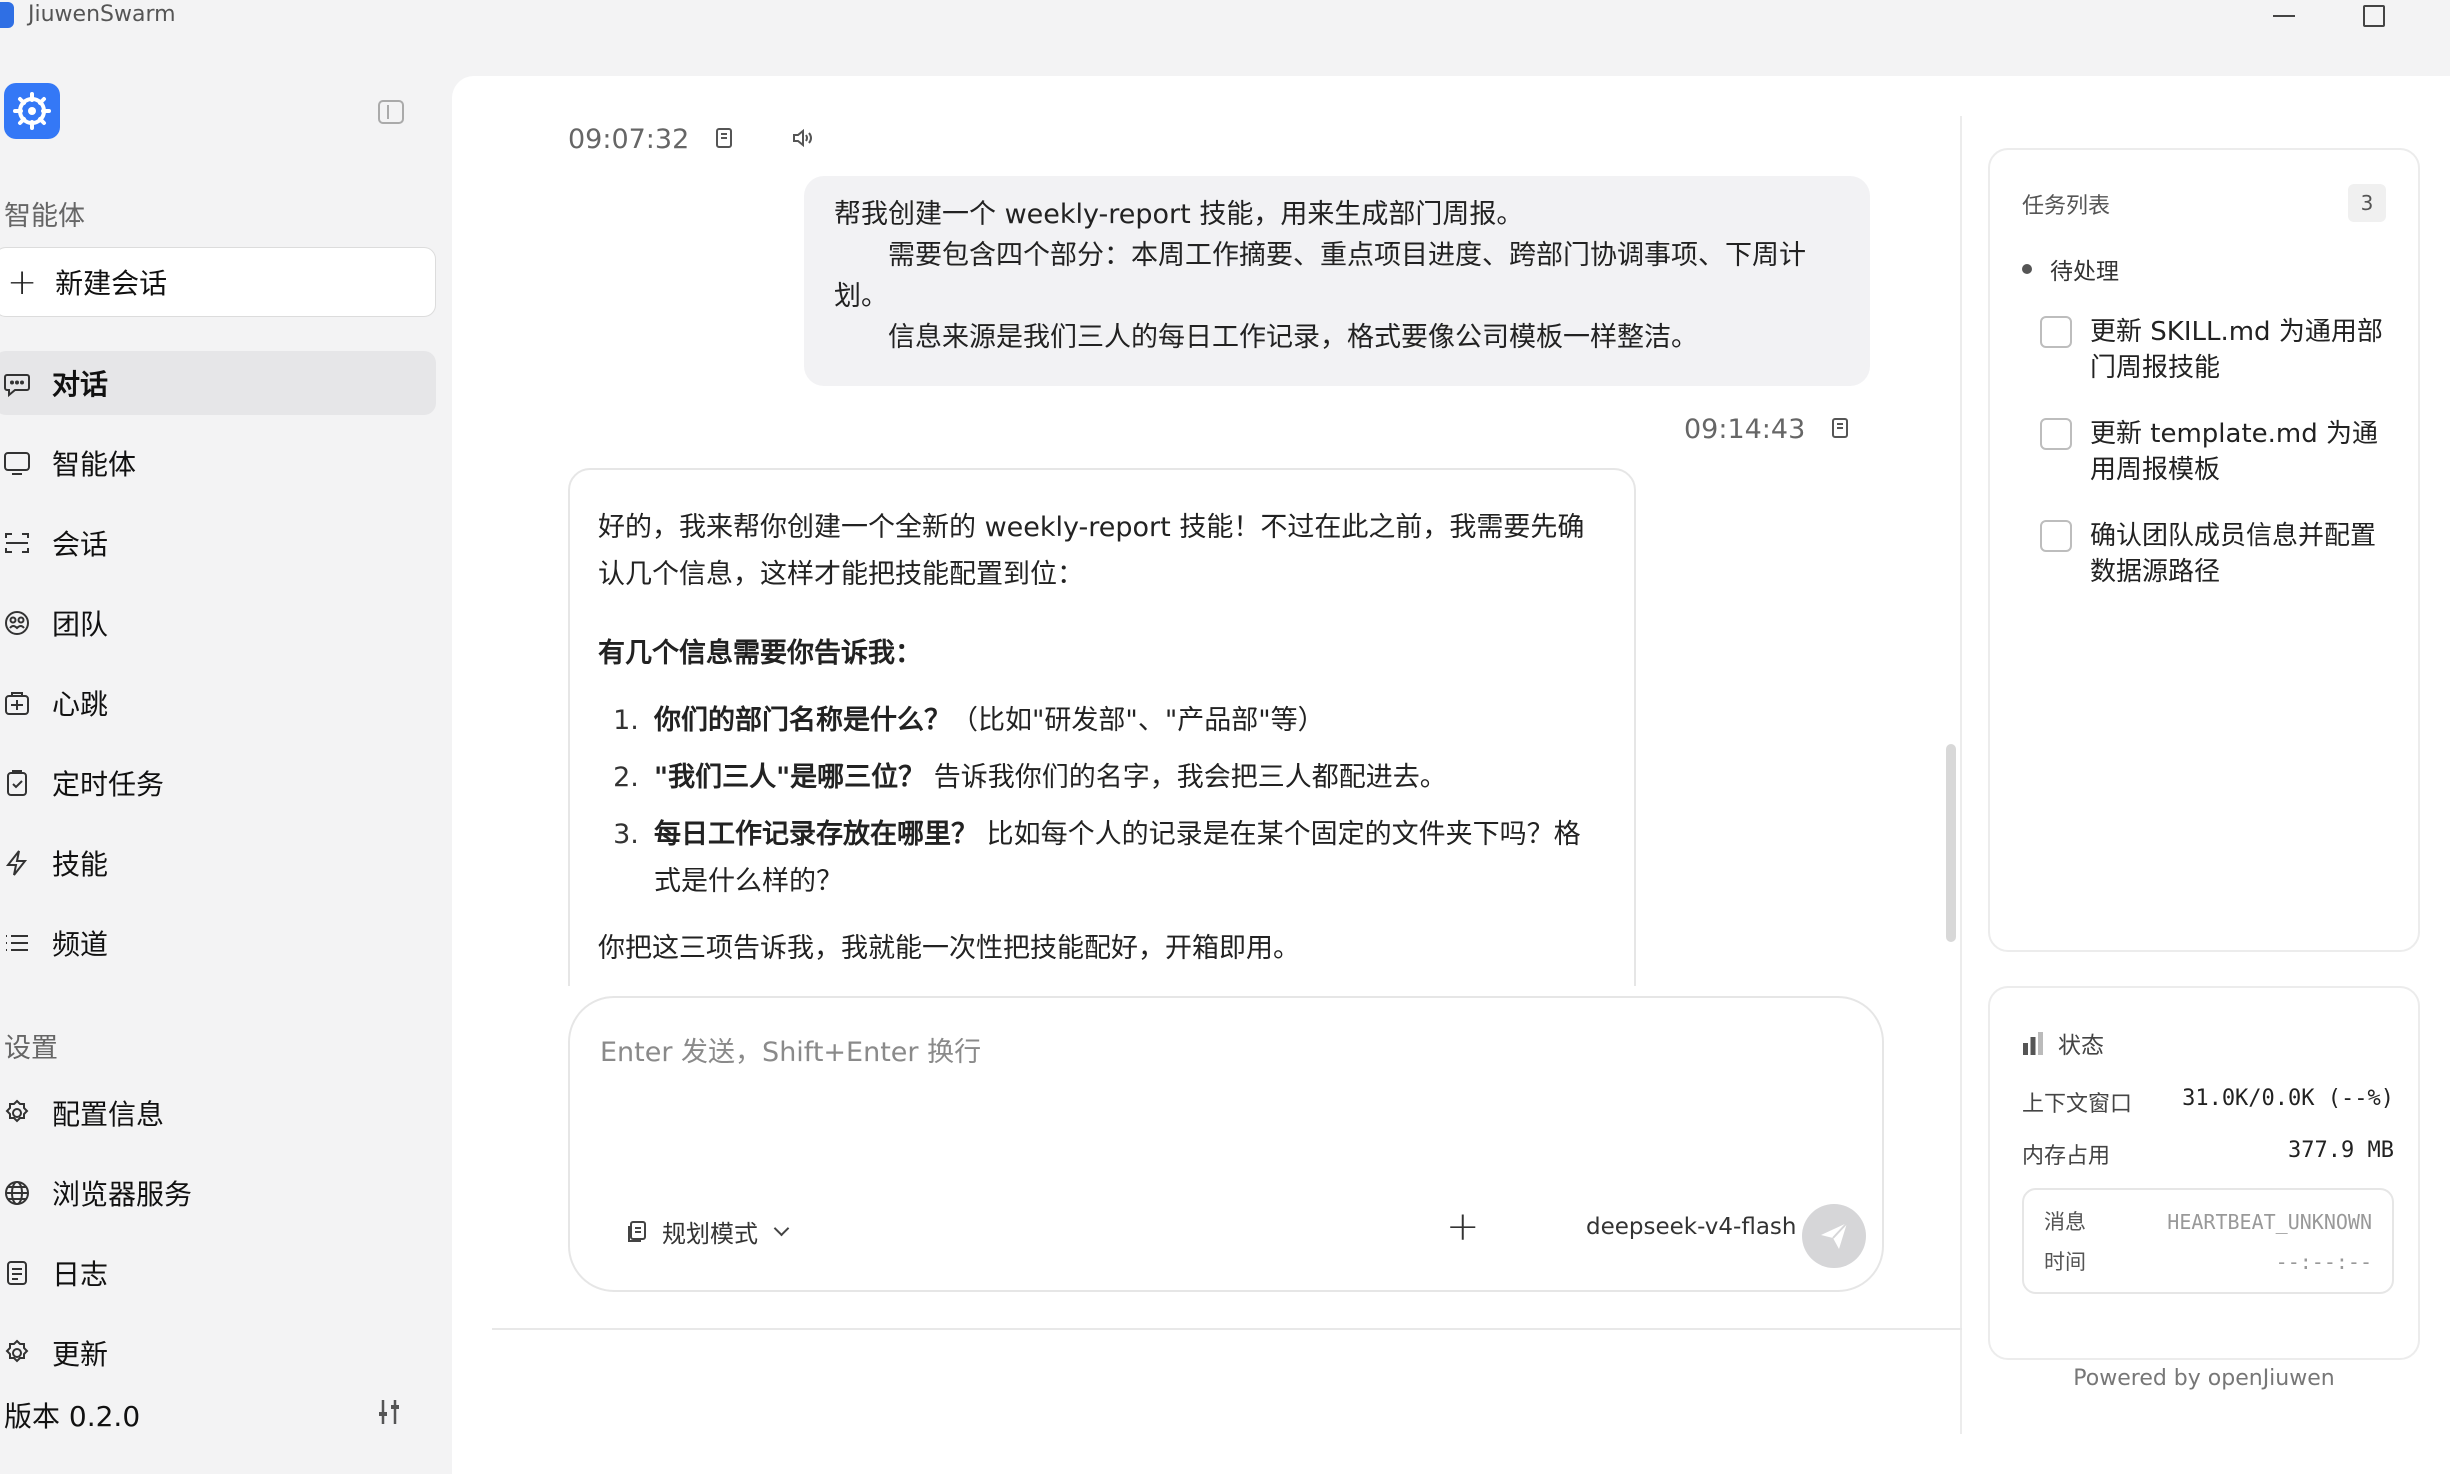  Describe the element at coordinates (2033, 1043) in the screenshot. I see `bar-chart-icon` at that location.